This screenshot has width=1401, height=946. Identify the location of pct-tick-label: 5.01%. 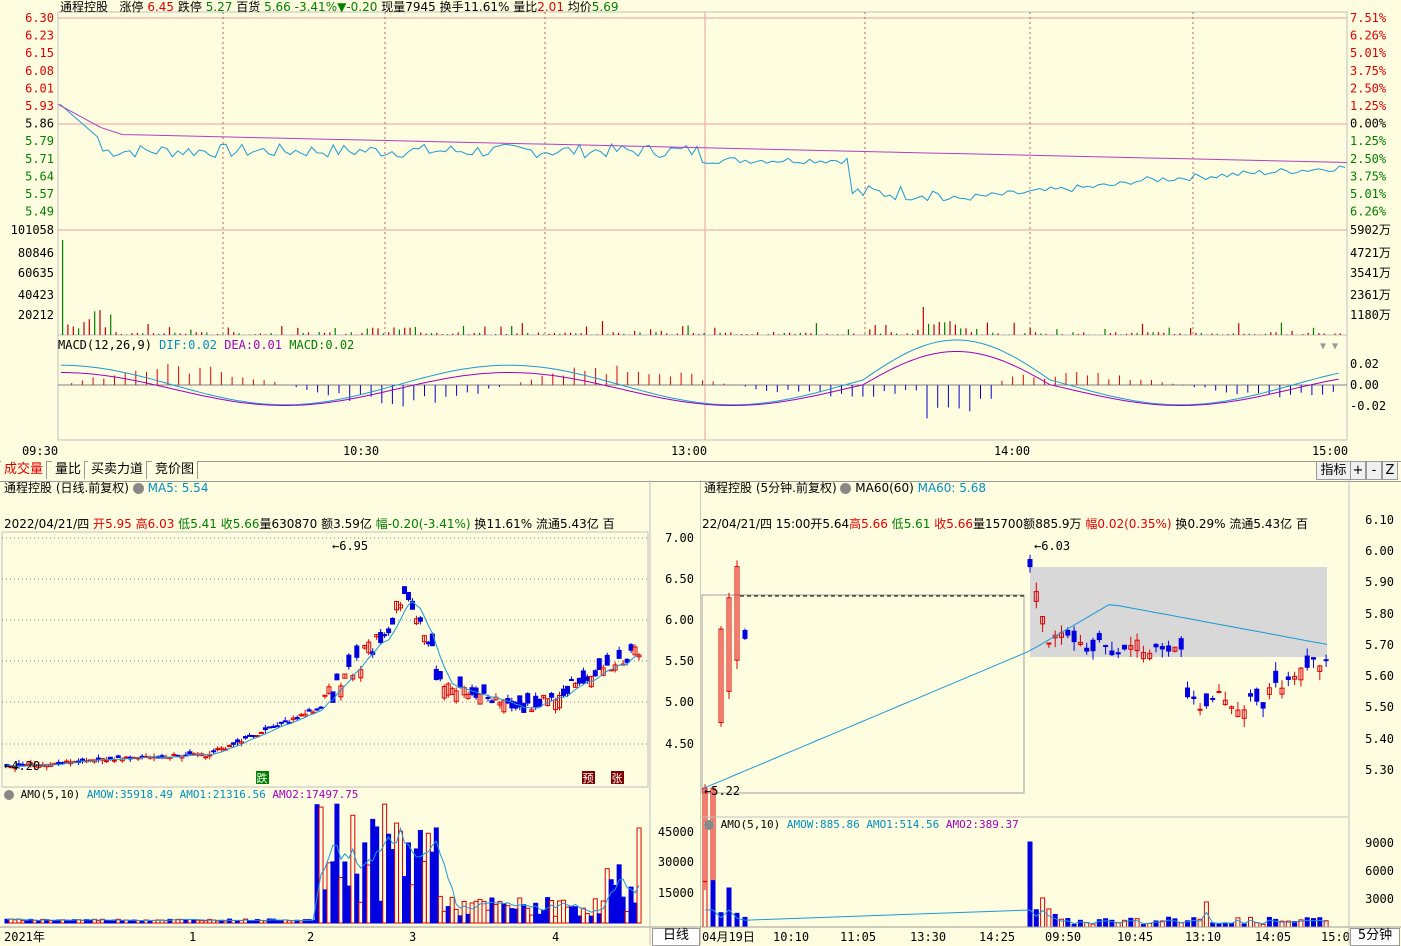
(1368, 194).